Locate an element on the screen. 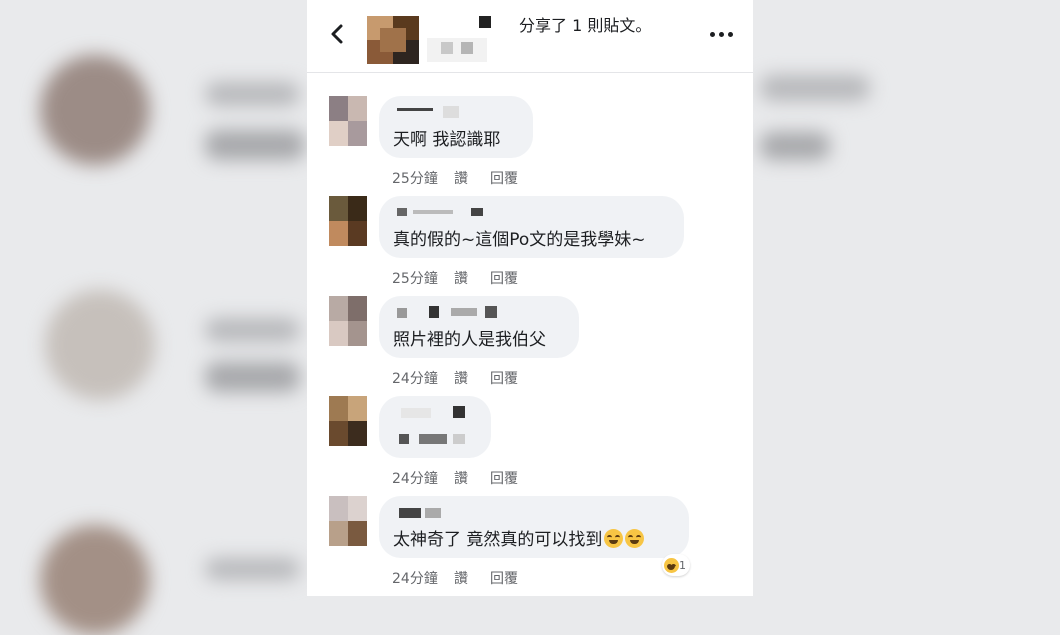 The height and width of the screenshot is (635, 1060). comment-text: 照片裡的人是我伯父 is located at coordinates (469, 340).